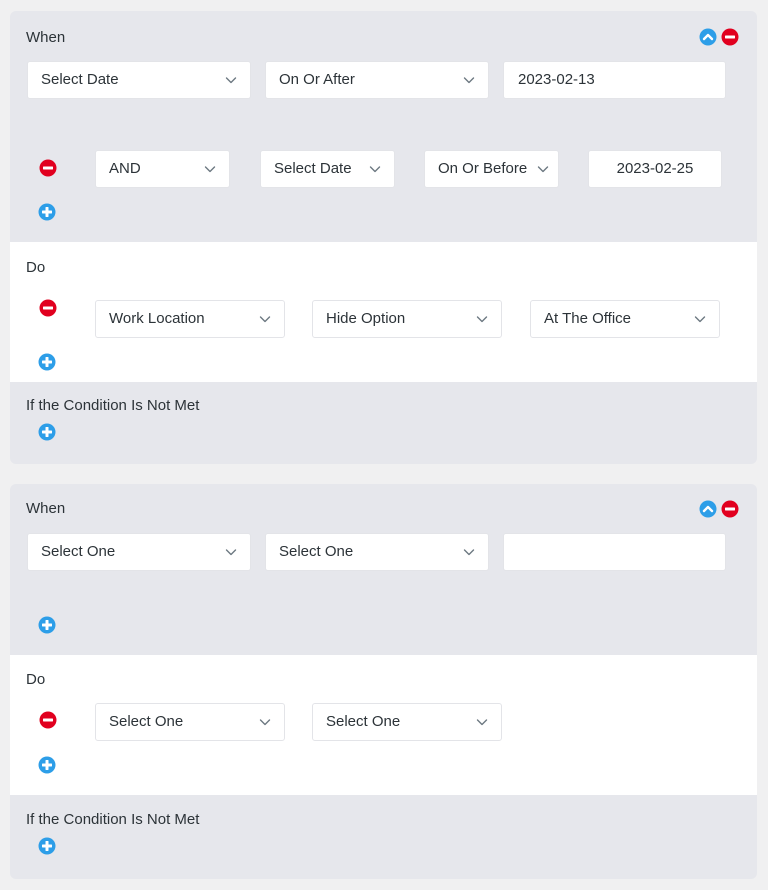 The width and height of the screenshot is (768, 890). I want to click on action-field-select: Work Location, so click(190, 319).